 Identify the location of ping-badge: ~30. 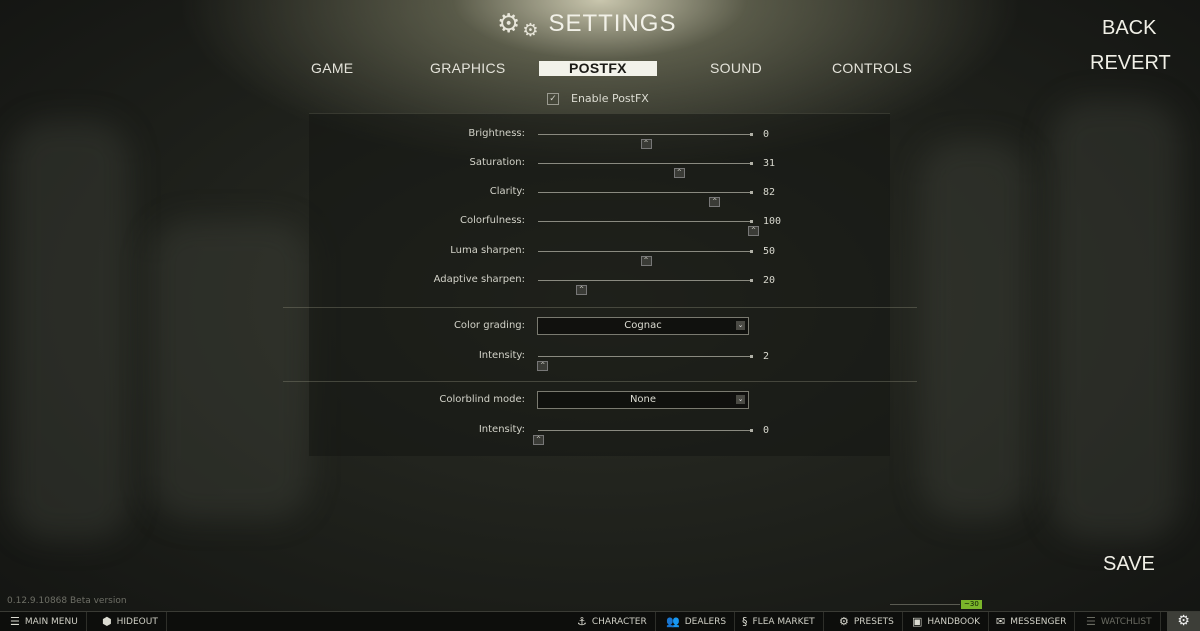
(971, 604).